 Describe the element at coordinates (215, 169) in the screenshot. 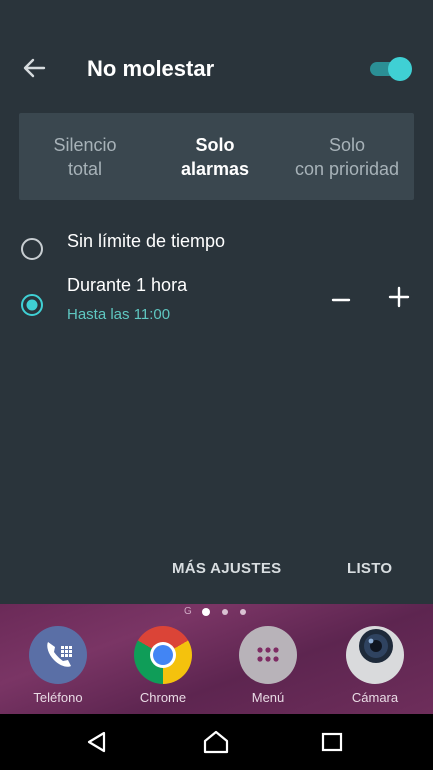

I see `mode-label-line2: alarmas` at that location.